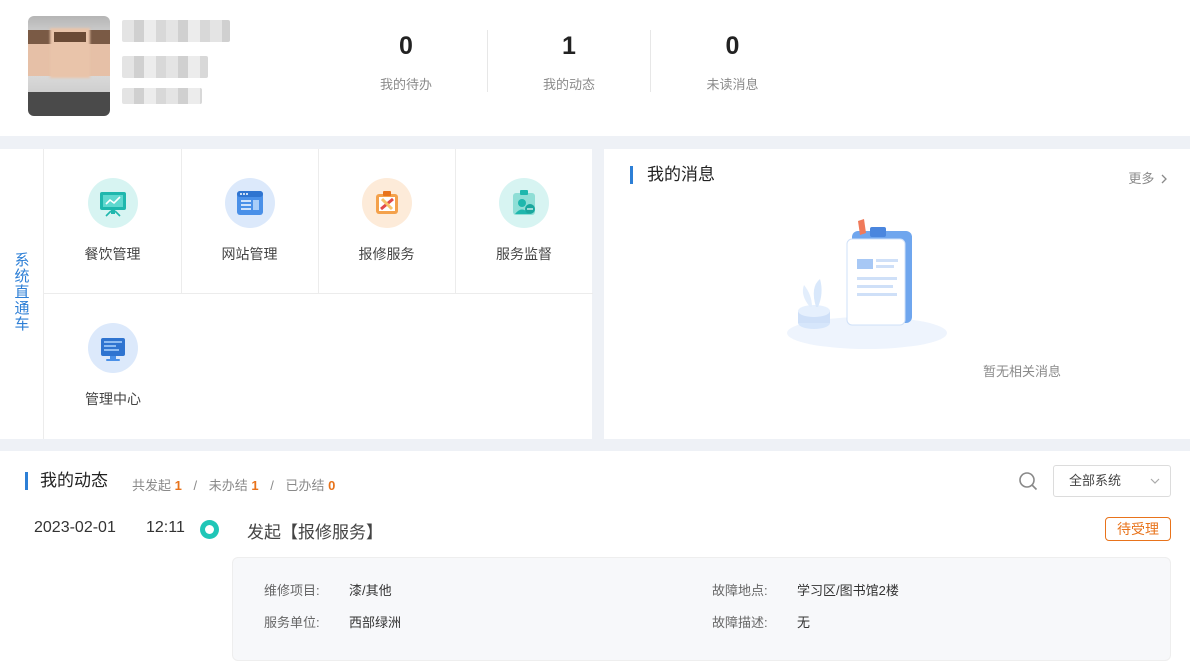 Image resolution: width=1190 pixels, height=671 pixels. I want to click on field-label: 故障地点:, so click(740, 590).